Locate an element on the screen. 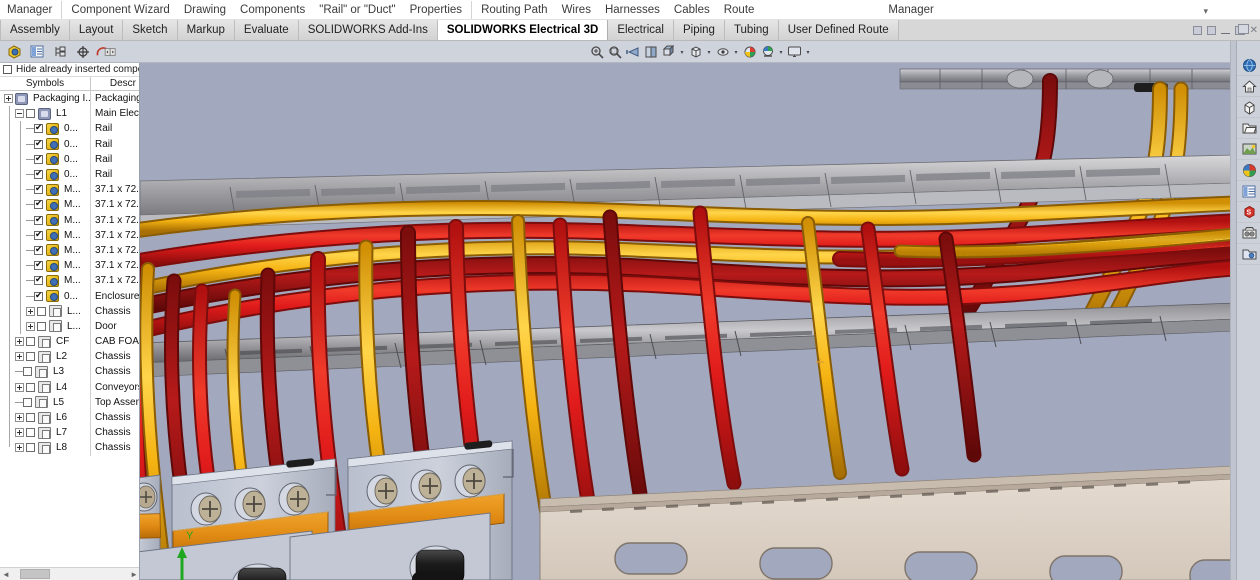 The width and height of the screenshot is (1260, 580). ribbon-cmd-manager: Manager is located at coordinates (29, 10).